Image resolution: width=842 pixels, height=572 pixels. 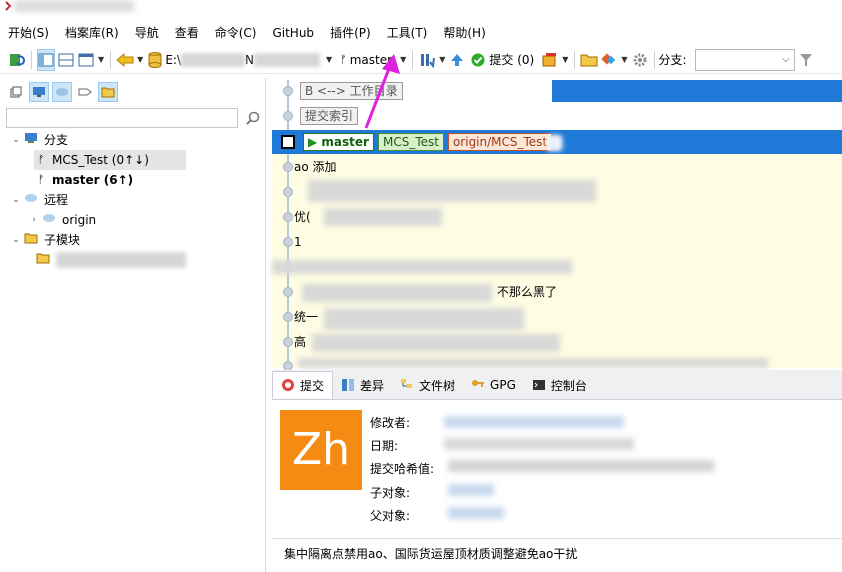 I want to click on tab-file-tree: 文件树, so click(x=427, y=385).